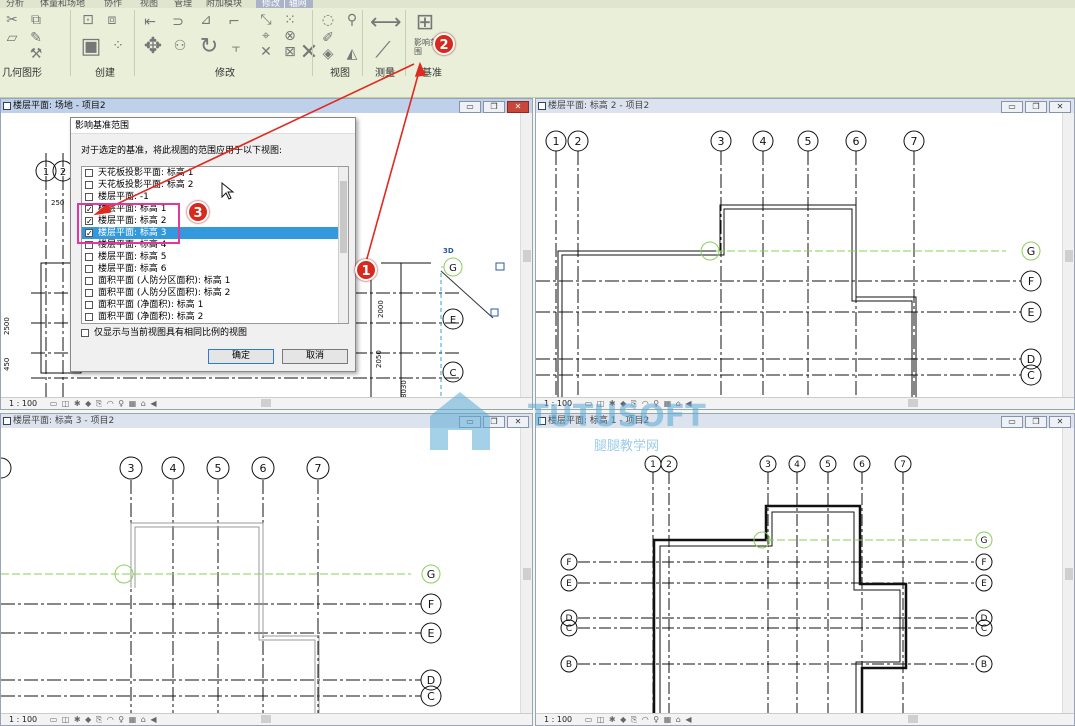 The image size is (1075, 726). What do you see at coordinates (366, 270) in the screenshot?
I see `callout-1: 1` at bounding box center [366, 270].